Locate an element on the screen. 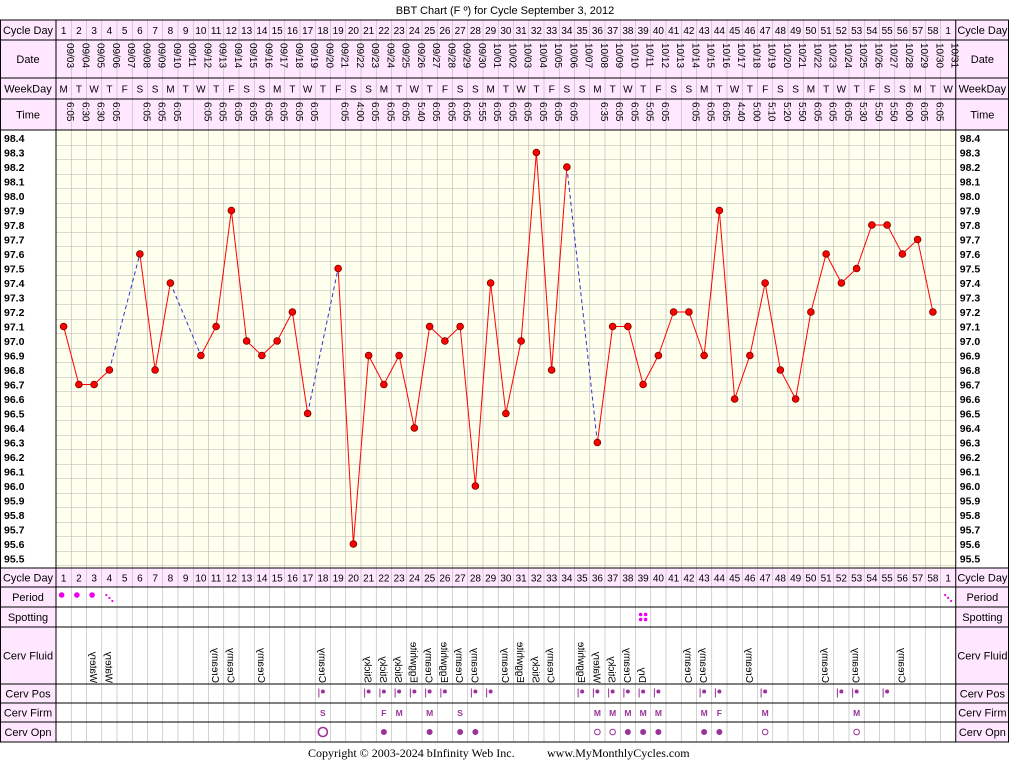 This screenshot has height=762, width=1010. cycle-day-label: 14 is located at coordinates (262, 31).